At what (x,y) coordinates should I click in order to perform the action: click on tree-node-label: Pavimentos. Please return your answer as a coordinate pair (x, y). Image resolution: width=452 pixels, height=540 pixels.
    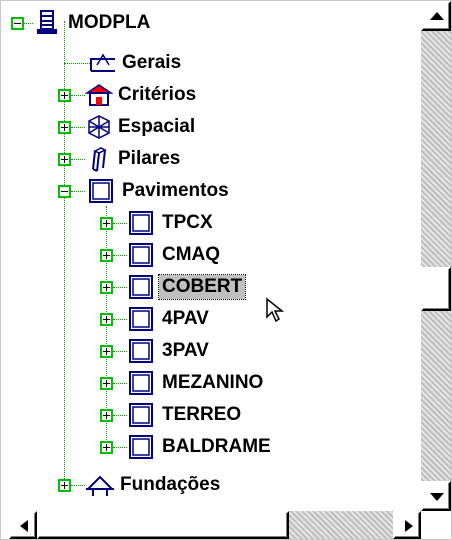
    Looking at the image, I should click on (175, 191).